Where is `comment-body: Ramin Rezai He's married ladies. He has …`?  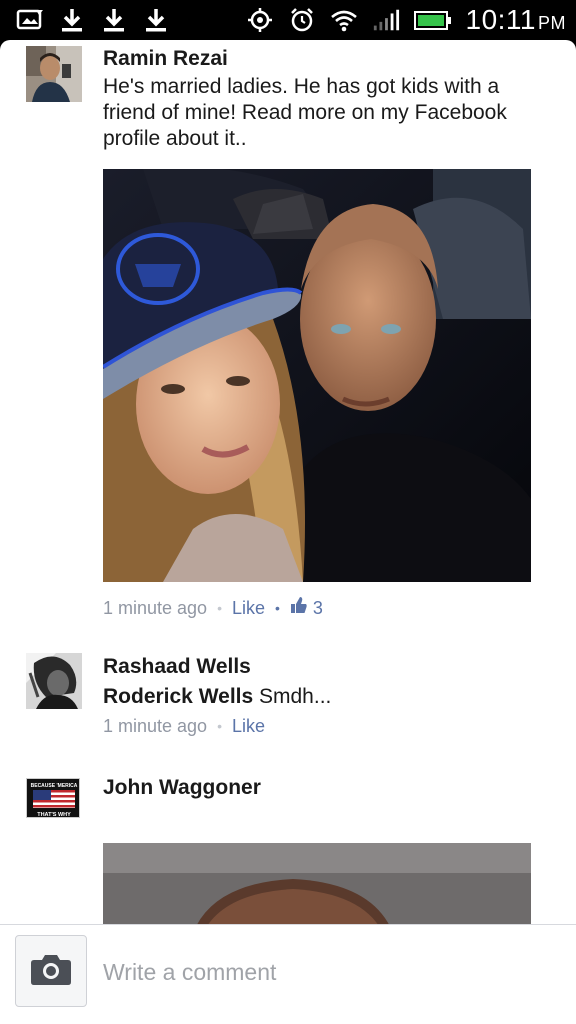 comment-body: Ramin Rezai He's married ladies. He has … is located at coordinates (323, 99).